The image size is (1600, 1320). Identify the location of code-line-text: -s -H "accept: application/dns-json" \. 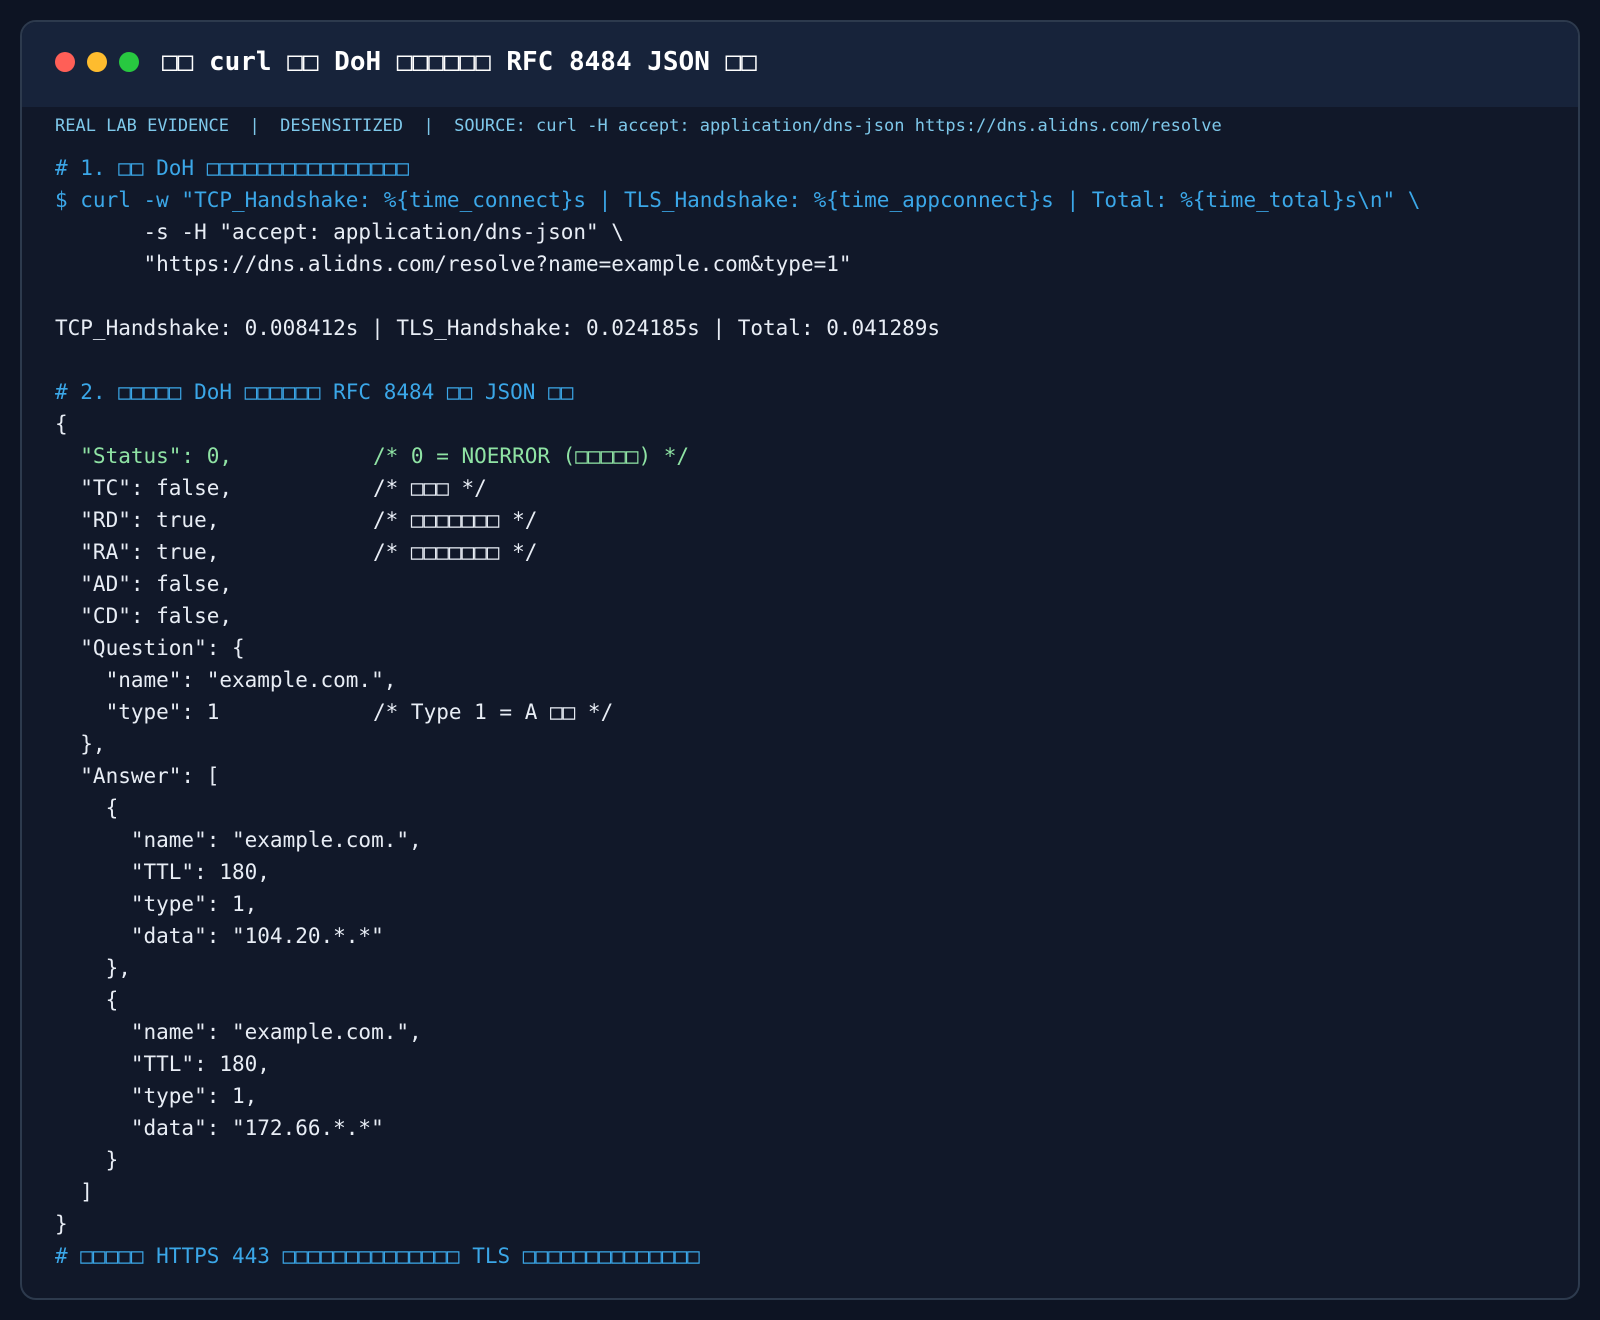
(339, 232).